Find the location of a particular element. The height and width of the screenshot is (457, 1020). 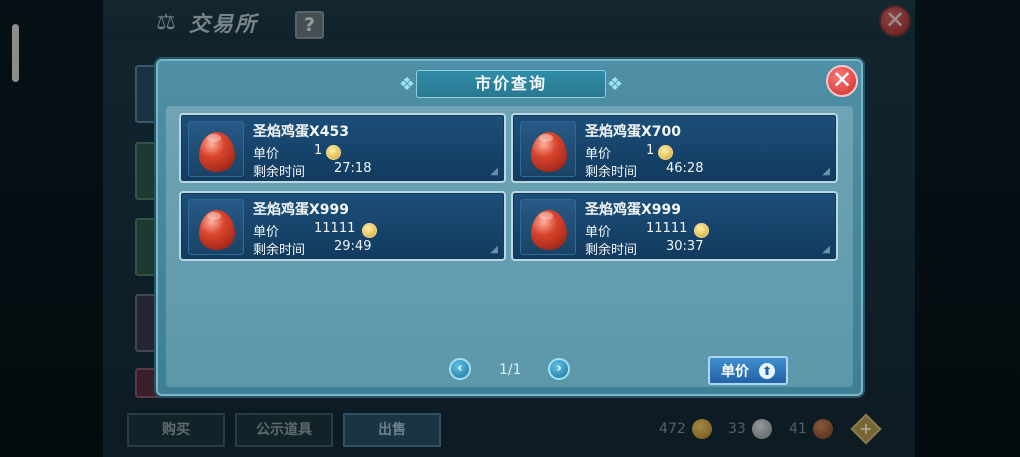

listing-card: 圣焰鸡蛋X453 单价 1 剩余时间 27:18 ◢ is located at coordinates (342, 148).